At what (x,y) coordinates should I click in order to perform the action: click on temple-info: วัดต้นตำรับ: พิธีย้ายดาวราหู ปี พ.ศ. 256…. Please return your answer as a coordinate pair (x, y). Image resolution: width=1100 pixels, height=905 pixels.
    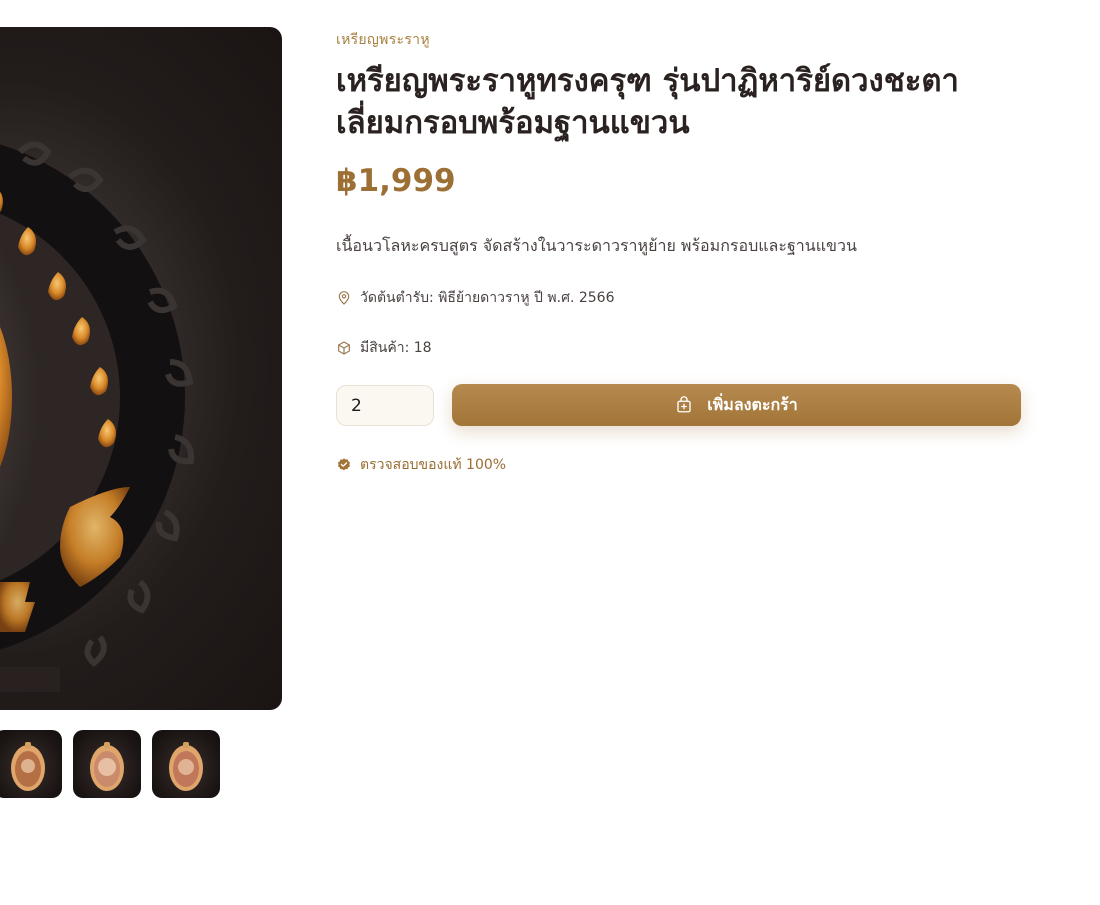
    Looking at the image, I should click on (475, 298).